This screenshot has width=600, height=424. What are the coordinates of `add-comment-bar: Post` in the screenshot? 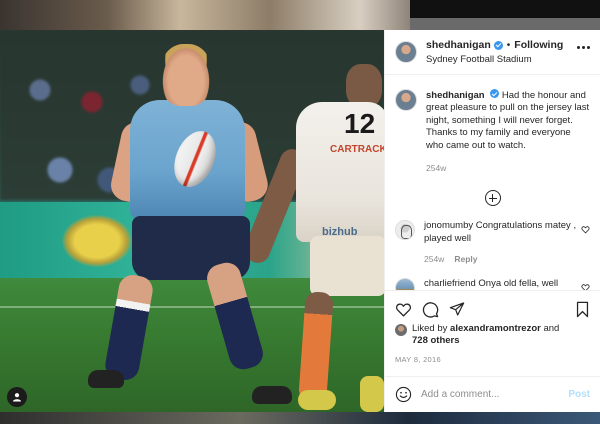 It's located at (492, 394).